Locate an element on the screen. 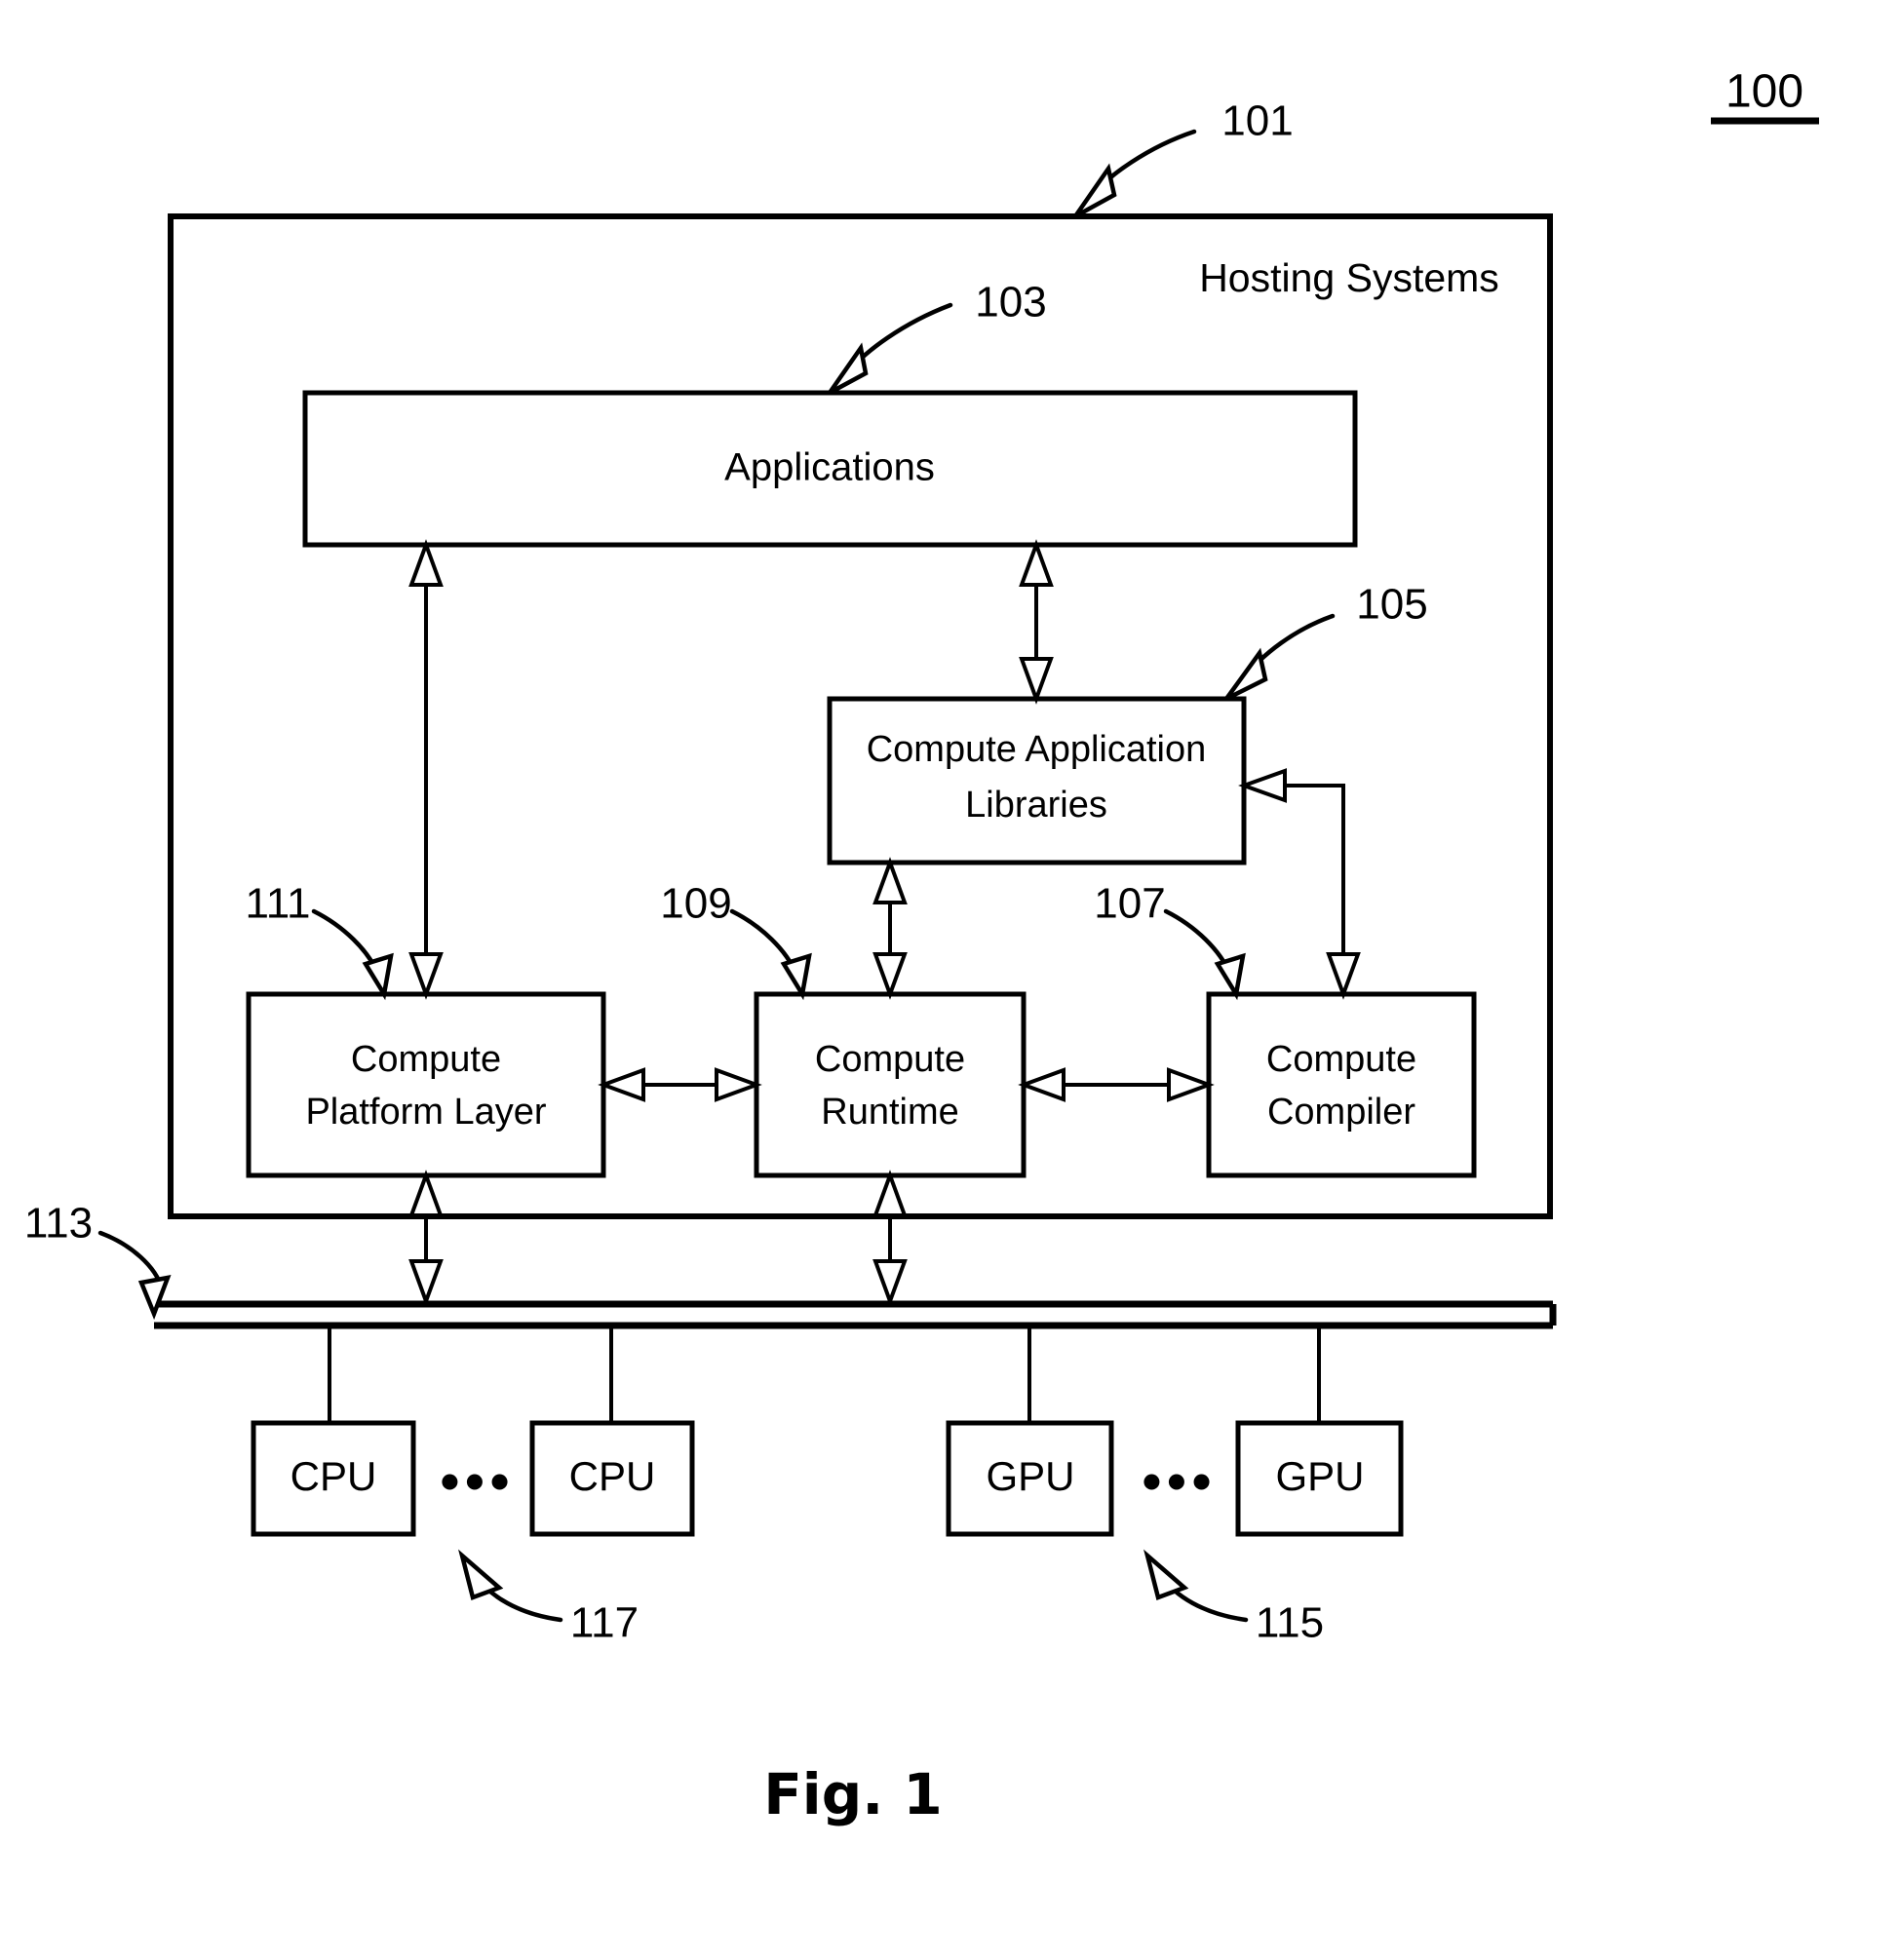 The image size is (1899, 1960). arrowhead-down-runtime is located at coordinates (890, 976).